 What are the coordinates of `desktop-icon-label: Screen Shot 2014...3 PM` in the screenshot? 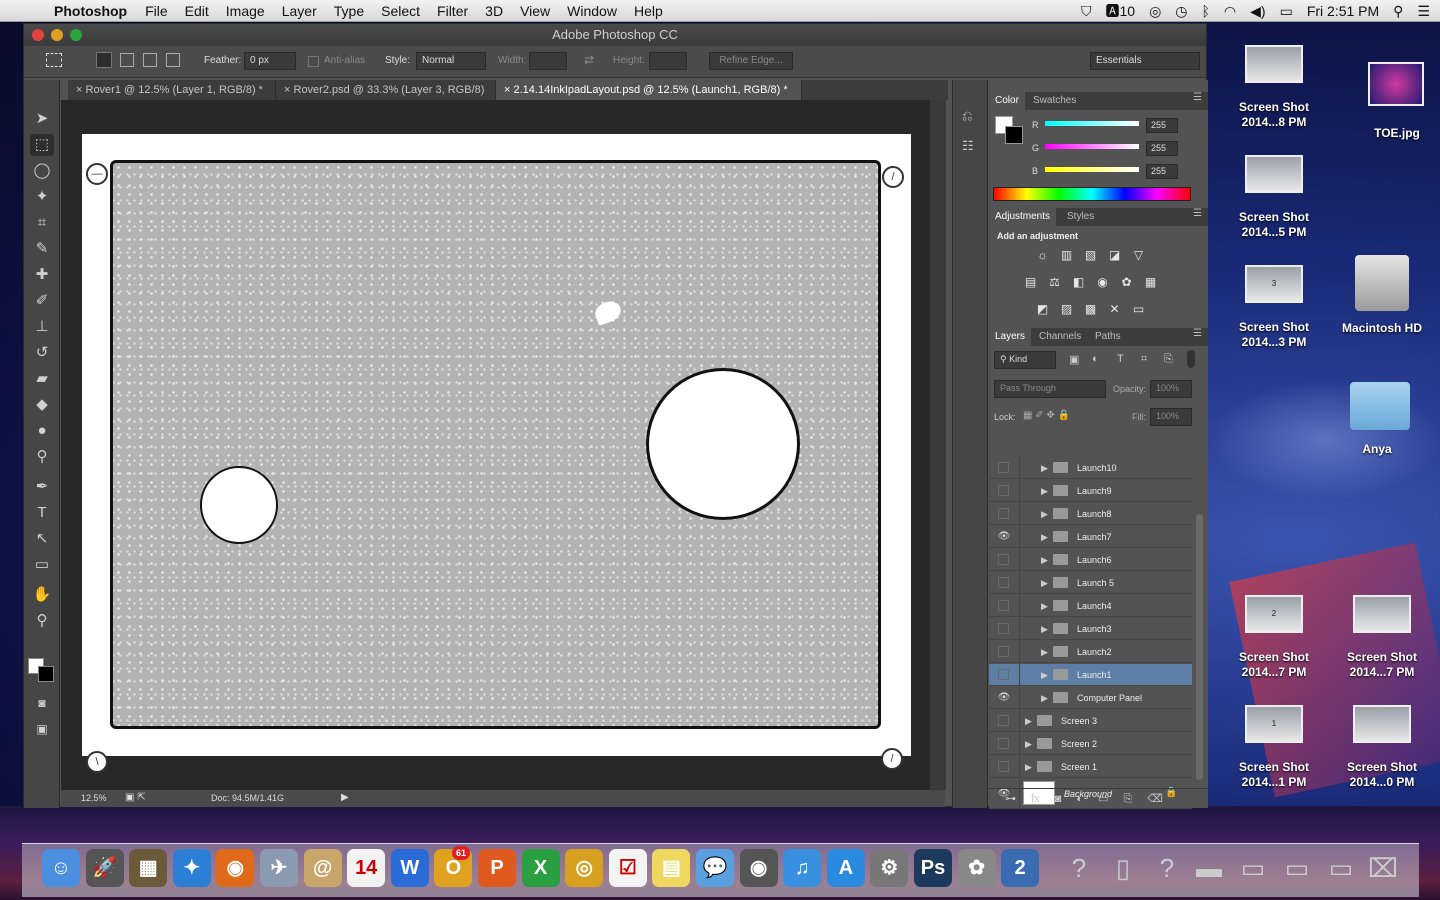 It's located at (1274, 335).